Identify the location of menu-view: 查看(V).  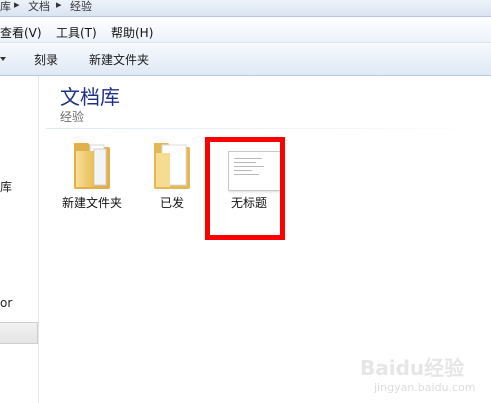
(21, 32).